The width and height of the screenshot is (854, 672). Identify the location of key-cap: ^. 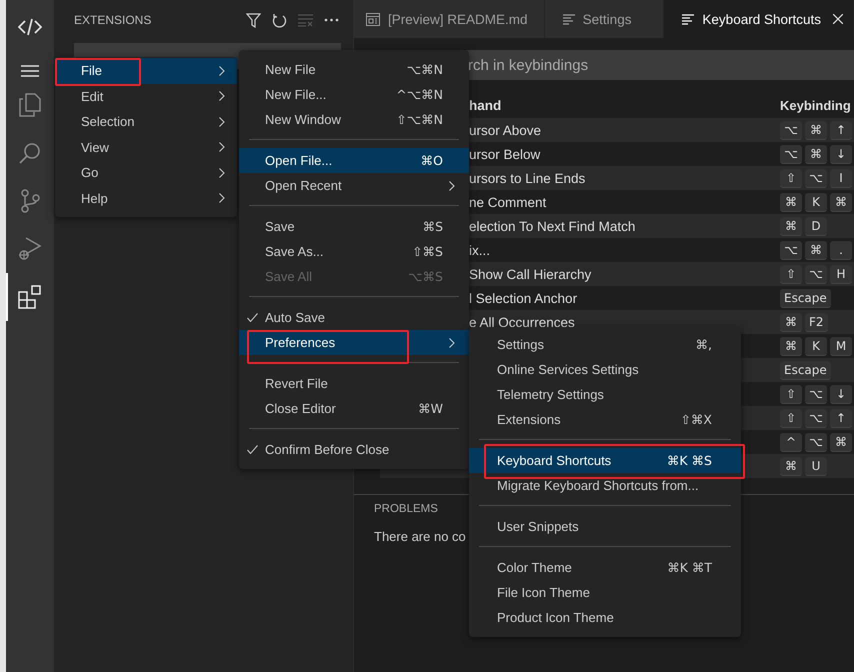
(791, 442).